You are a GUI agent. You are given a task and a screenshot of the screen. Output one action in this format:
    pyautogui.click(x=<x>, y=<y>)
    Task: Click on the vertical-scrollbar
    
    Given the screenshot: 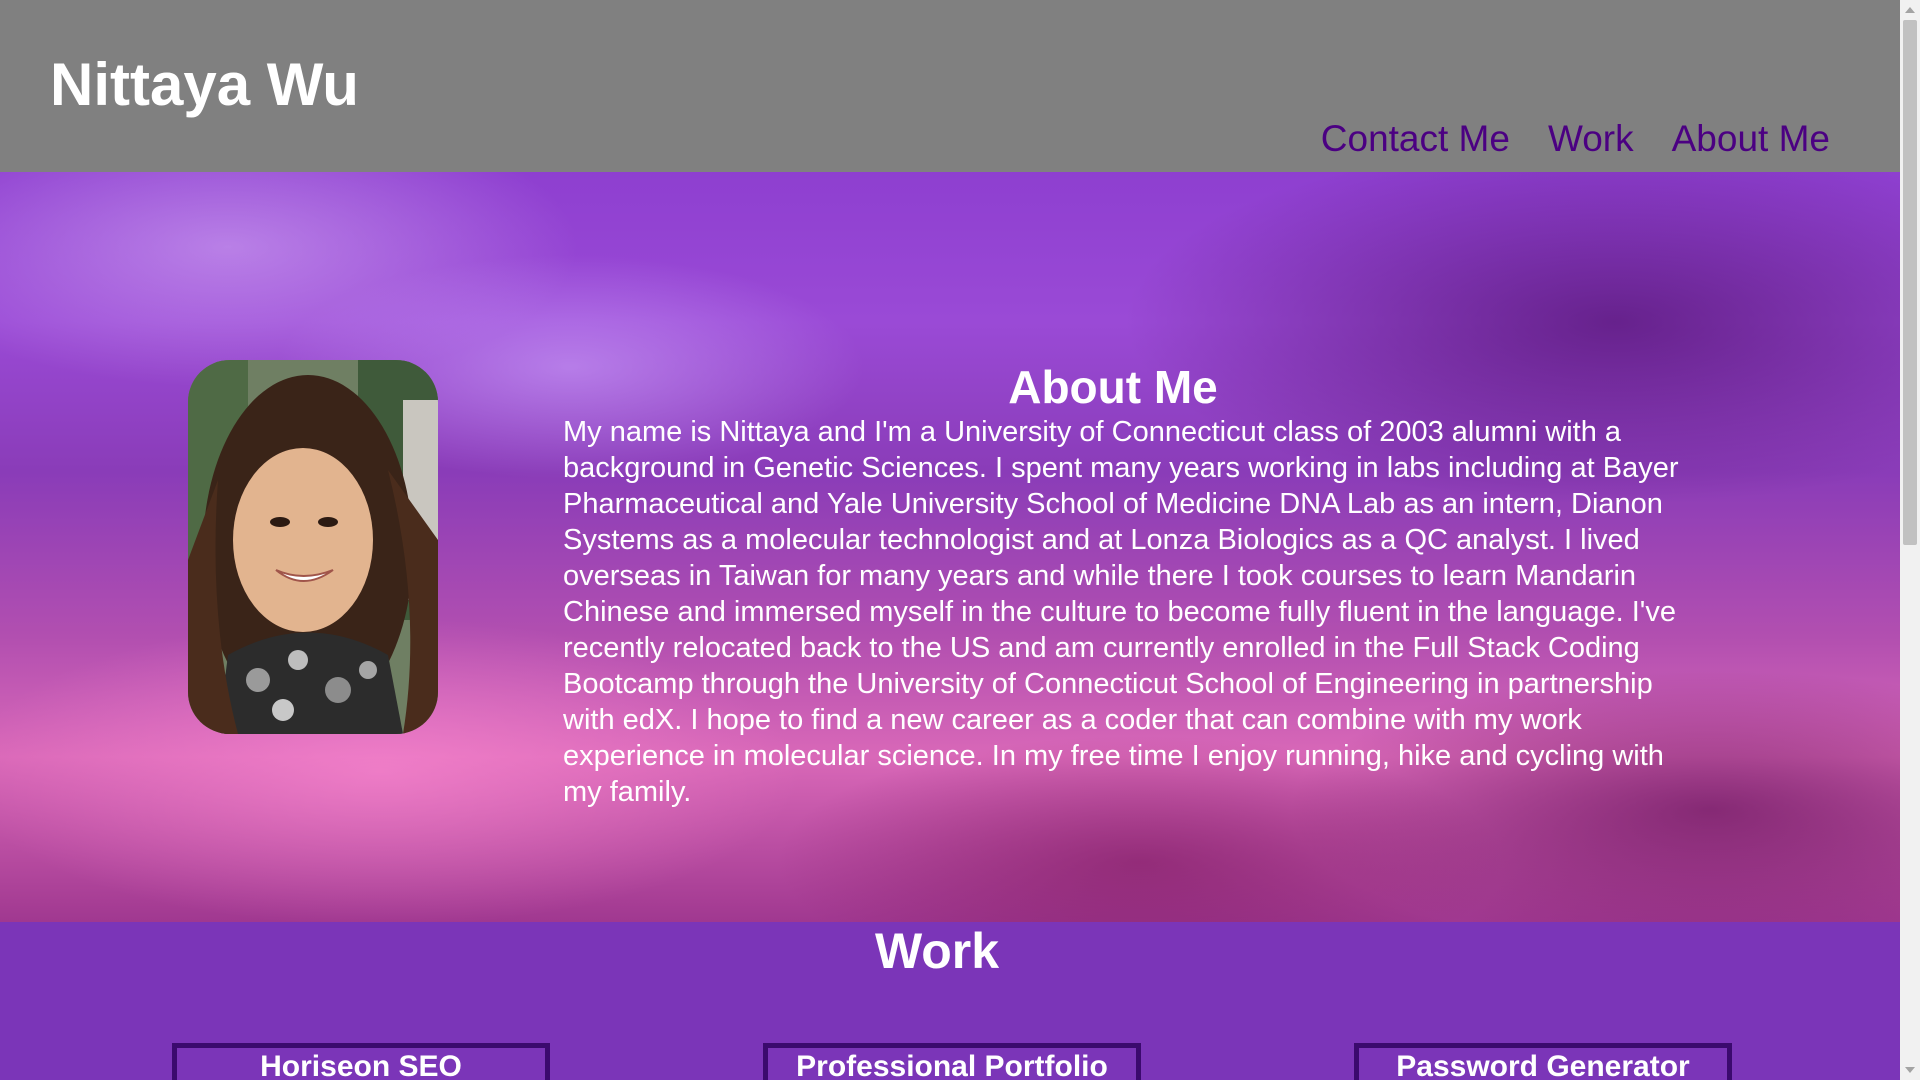 What is the action you would take?
    pyautogui.click(x=1910, y=540)
    